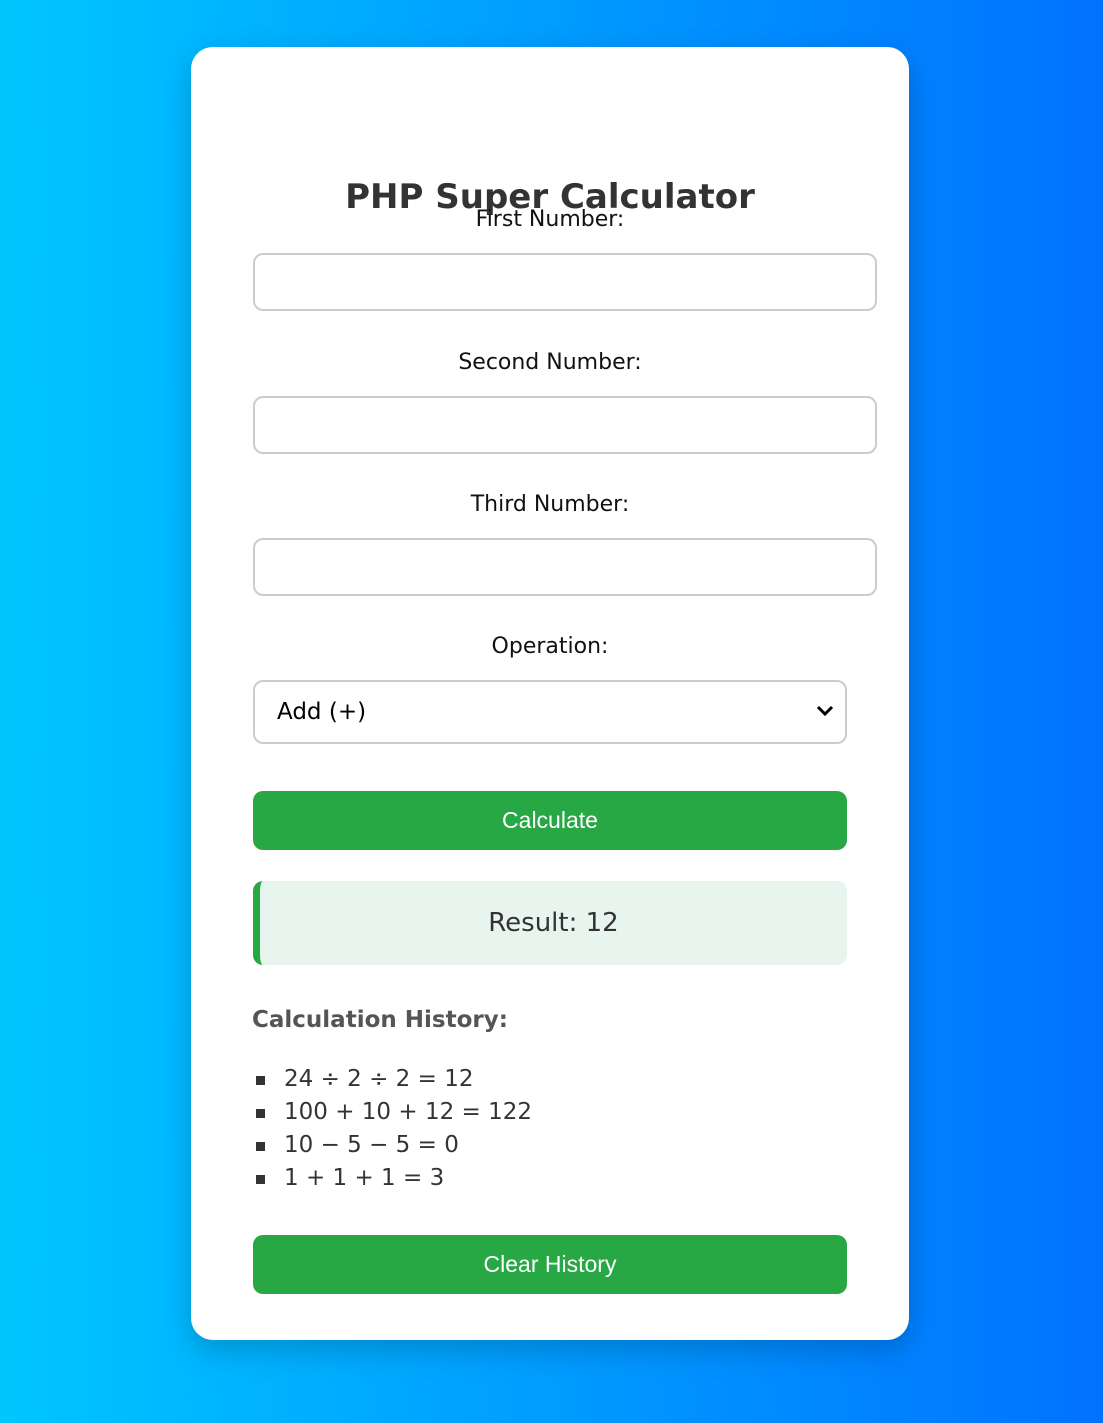  What do you see at coordinates (565, 567) in the screenshot?
I see `third-number-input` at bounding box center [565, 567].